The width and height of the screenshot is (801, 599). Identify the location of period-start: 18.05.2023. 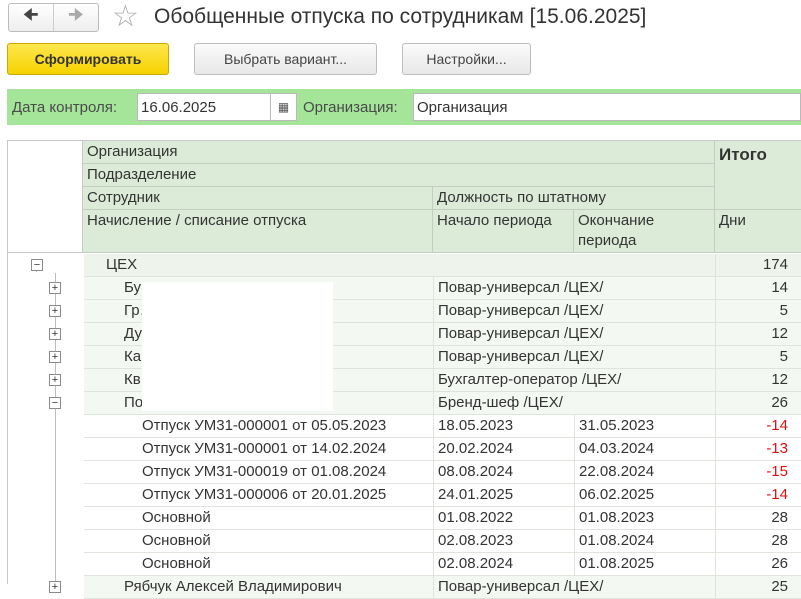
(504, 426).